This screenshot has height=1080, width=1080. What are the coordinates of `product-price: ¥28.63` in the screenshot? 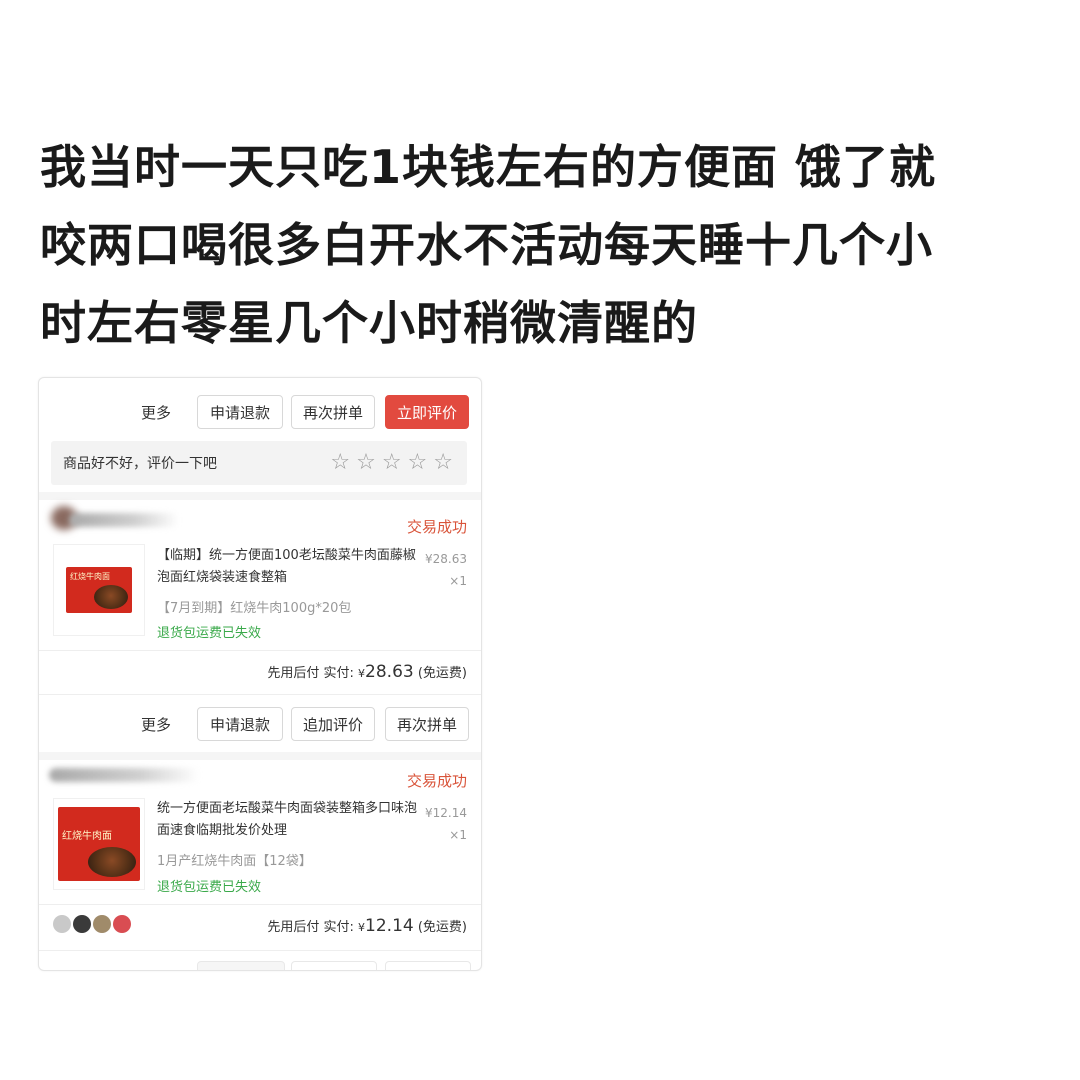 It's located at (446, 559).